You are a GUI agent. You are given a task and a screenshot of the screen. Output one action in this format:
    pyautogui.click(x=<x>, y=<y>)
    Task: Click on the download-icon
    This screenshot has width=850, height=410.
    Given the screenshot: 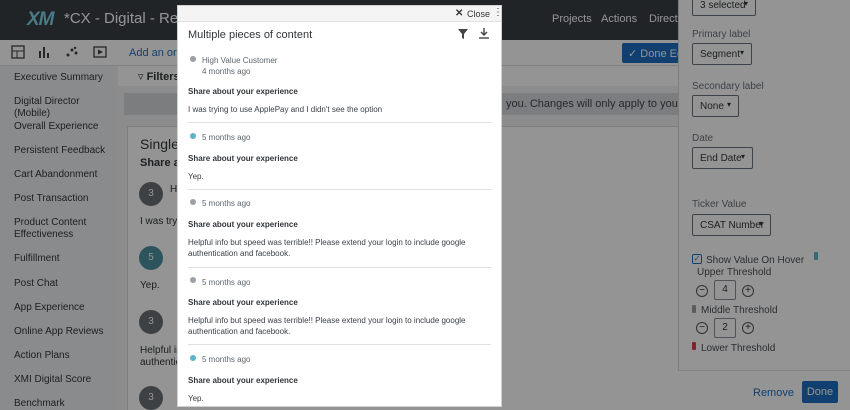 What is the action you would take?
    pyautogui.click(x=484, y=33)
    